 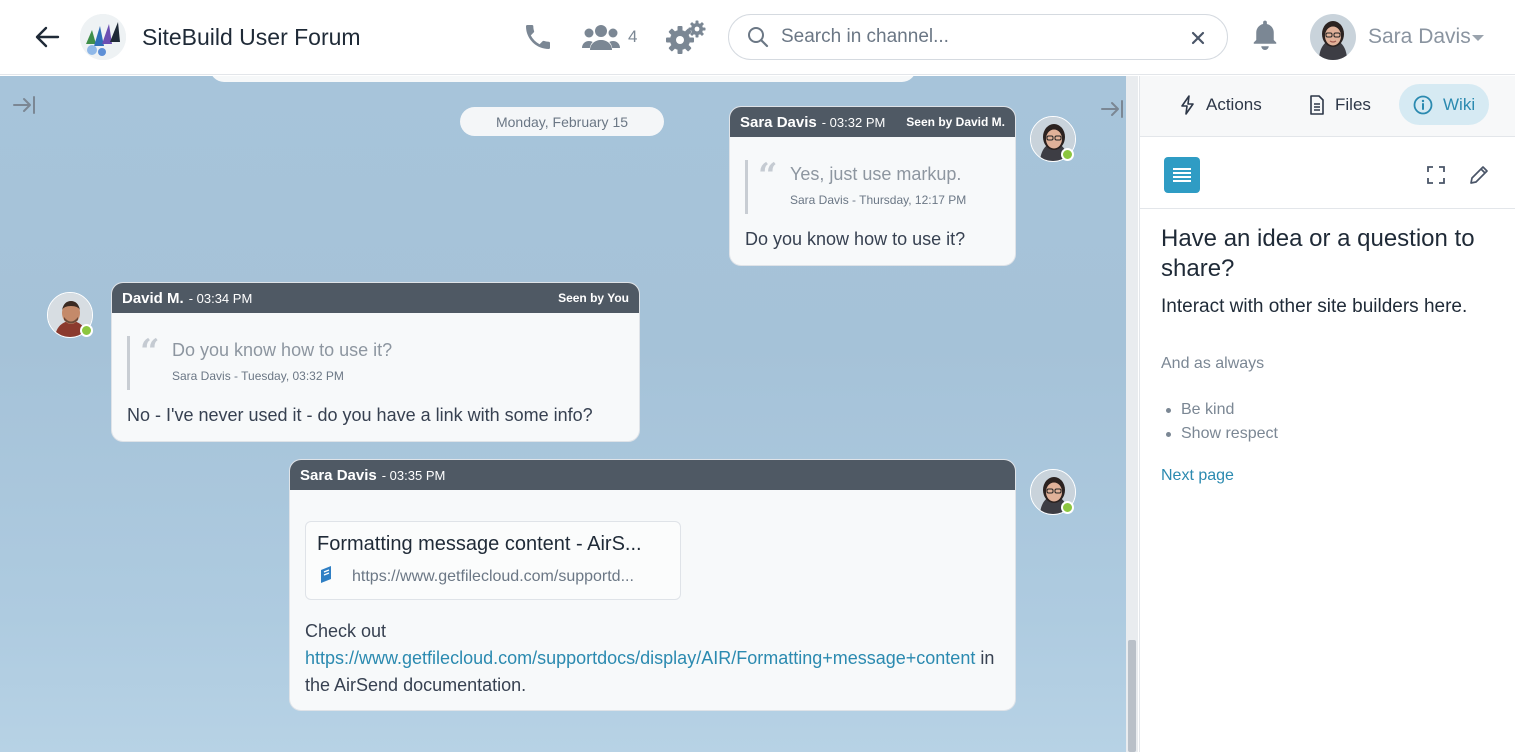 I want to click on message-time: - 03:35 PM, so click(x=413, y=475).